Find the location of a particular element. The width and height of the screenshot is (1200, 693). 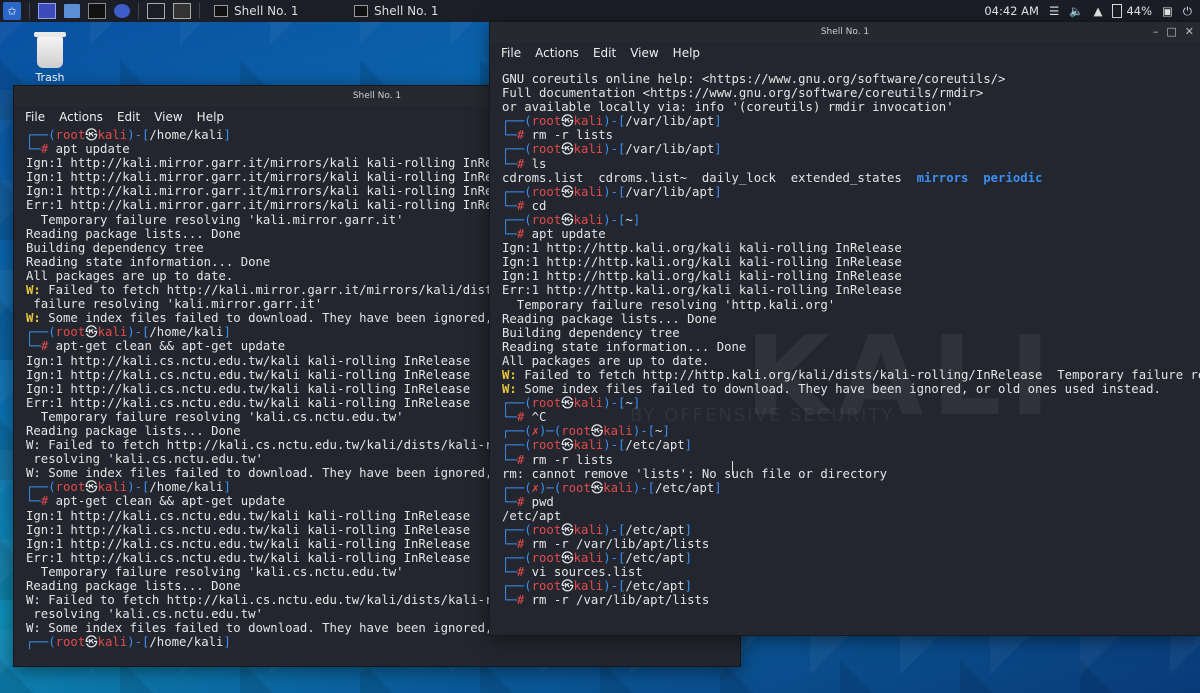

file-manager-icon is located at coordinates (72, 11).